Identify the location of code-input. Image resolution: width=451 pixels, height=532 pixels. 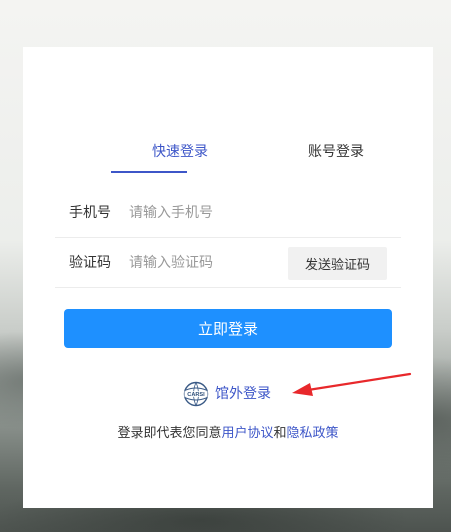
(209, 263).